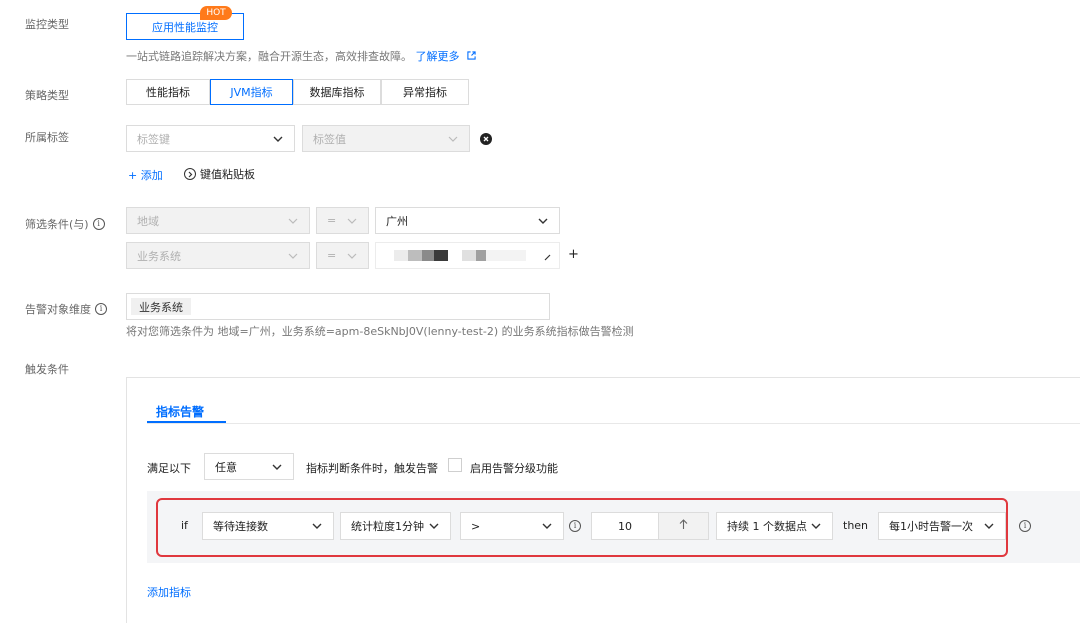 The width and height of the screenshot is (1080, 623). What do you see at coordinates (269, 56) in the screenshot?
I see `monitor-type-desc-text: 一站式链路追踪解决方案，融合开源生态，高效排查故障。` at bounding box center [269, 56].